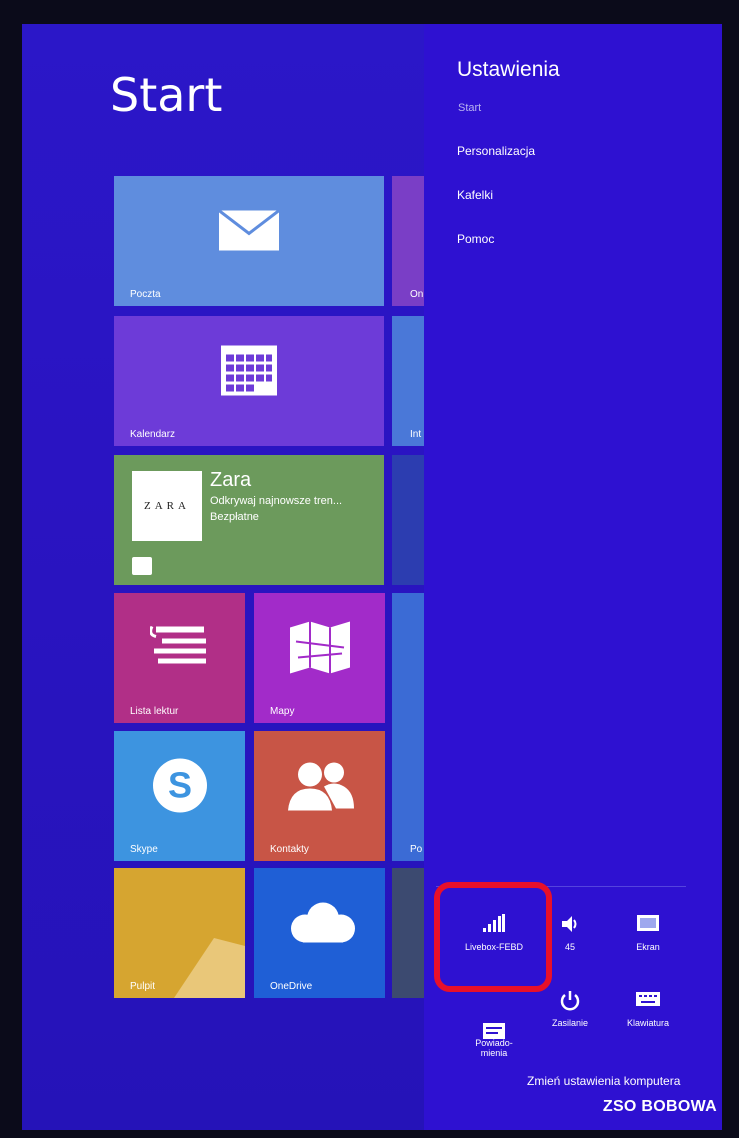 Image resolution: width=739 pixels, height=1138 pixels. I want to click on cloud-icon, so click(320, 925).